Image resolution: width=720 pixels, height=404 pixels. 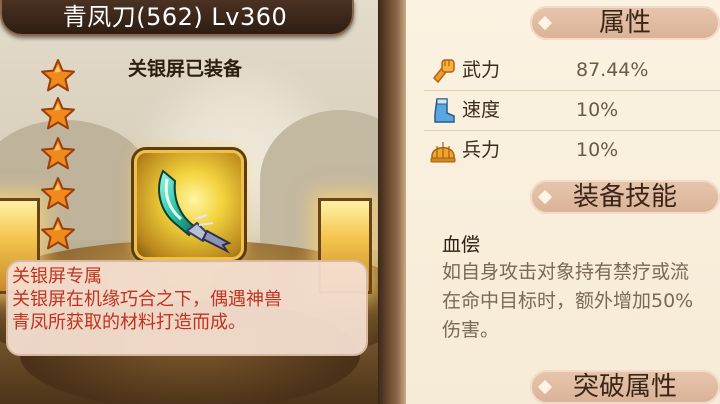 What do you see at coordinates (624, 23) in the screenshot?
I see `attributes-header: 属性` at bounding box center [624, 23].